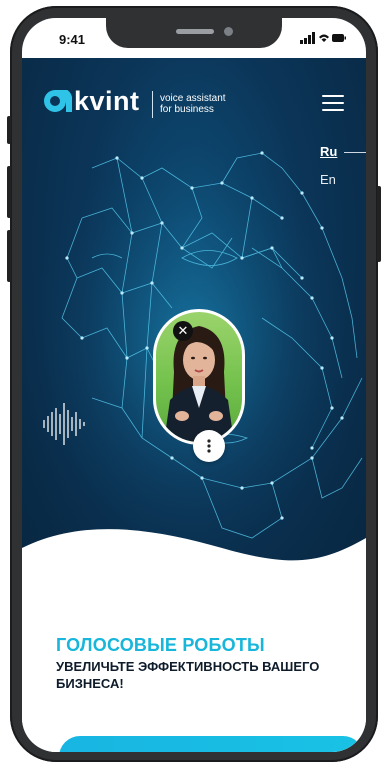 This screenshot has height=766, width=388. Describe the element at coordinates (328, 179) in the screenshot. I see `language-en: En` at that location.